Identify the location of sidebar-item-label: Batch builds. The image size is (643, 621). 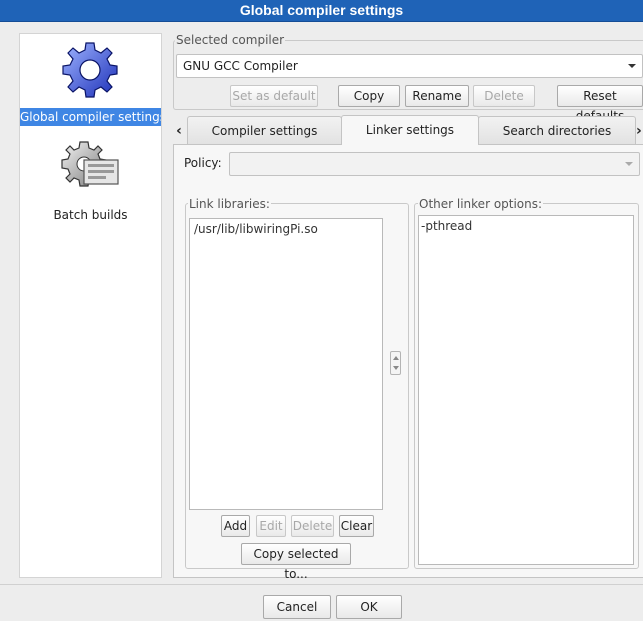
(90, 215).